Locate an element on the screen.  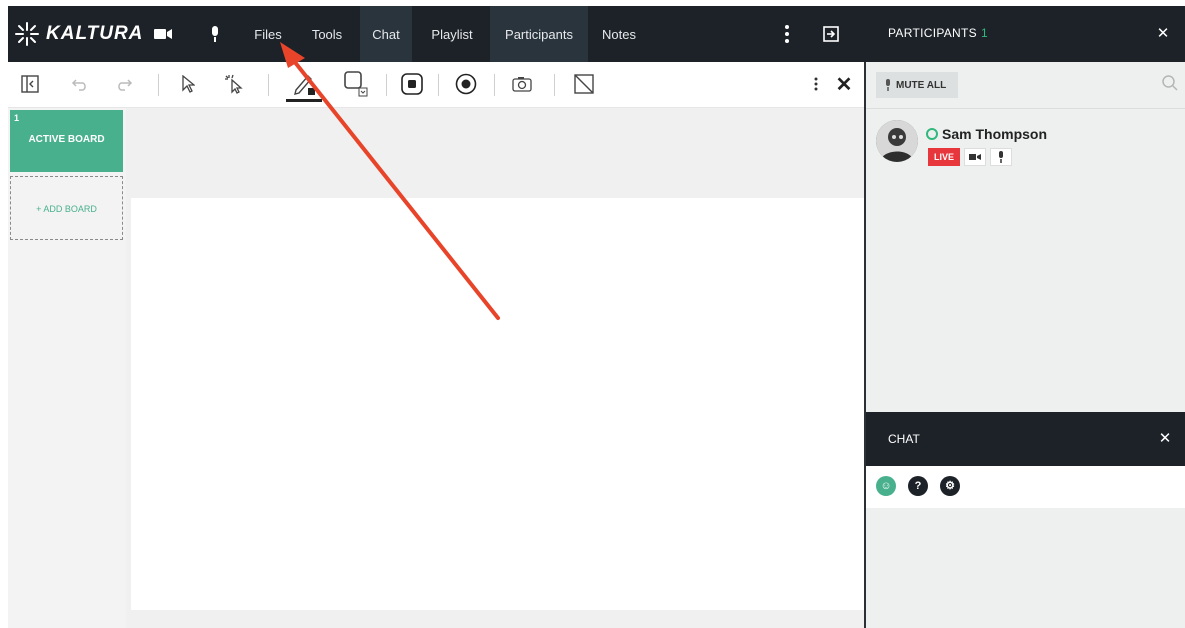
active-board-label: ACTIVE BOARD is located at coordinates (66, 139).